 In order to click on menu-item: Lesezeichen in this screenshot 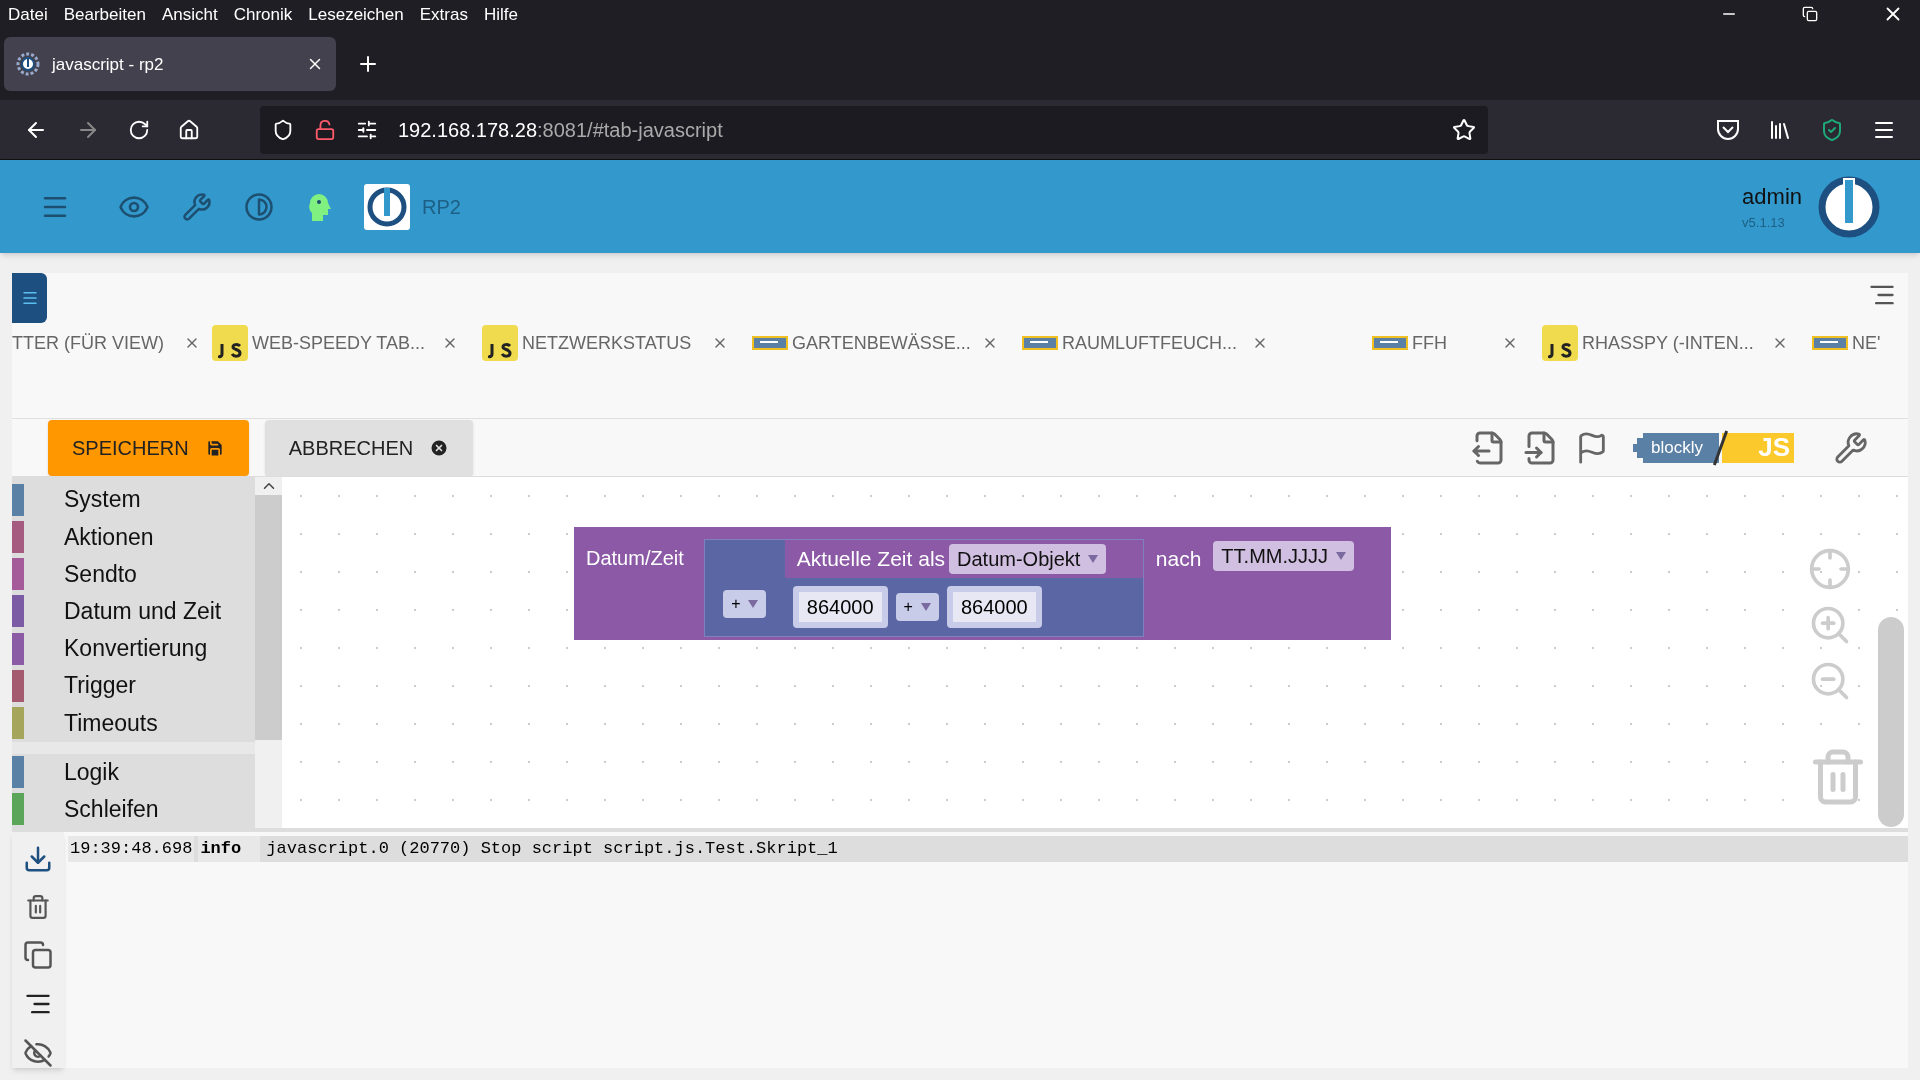, I will do `click(356, 14)`.